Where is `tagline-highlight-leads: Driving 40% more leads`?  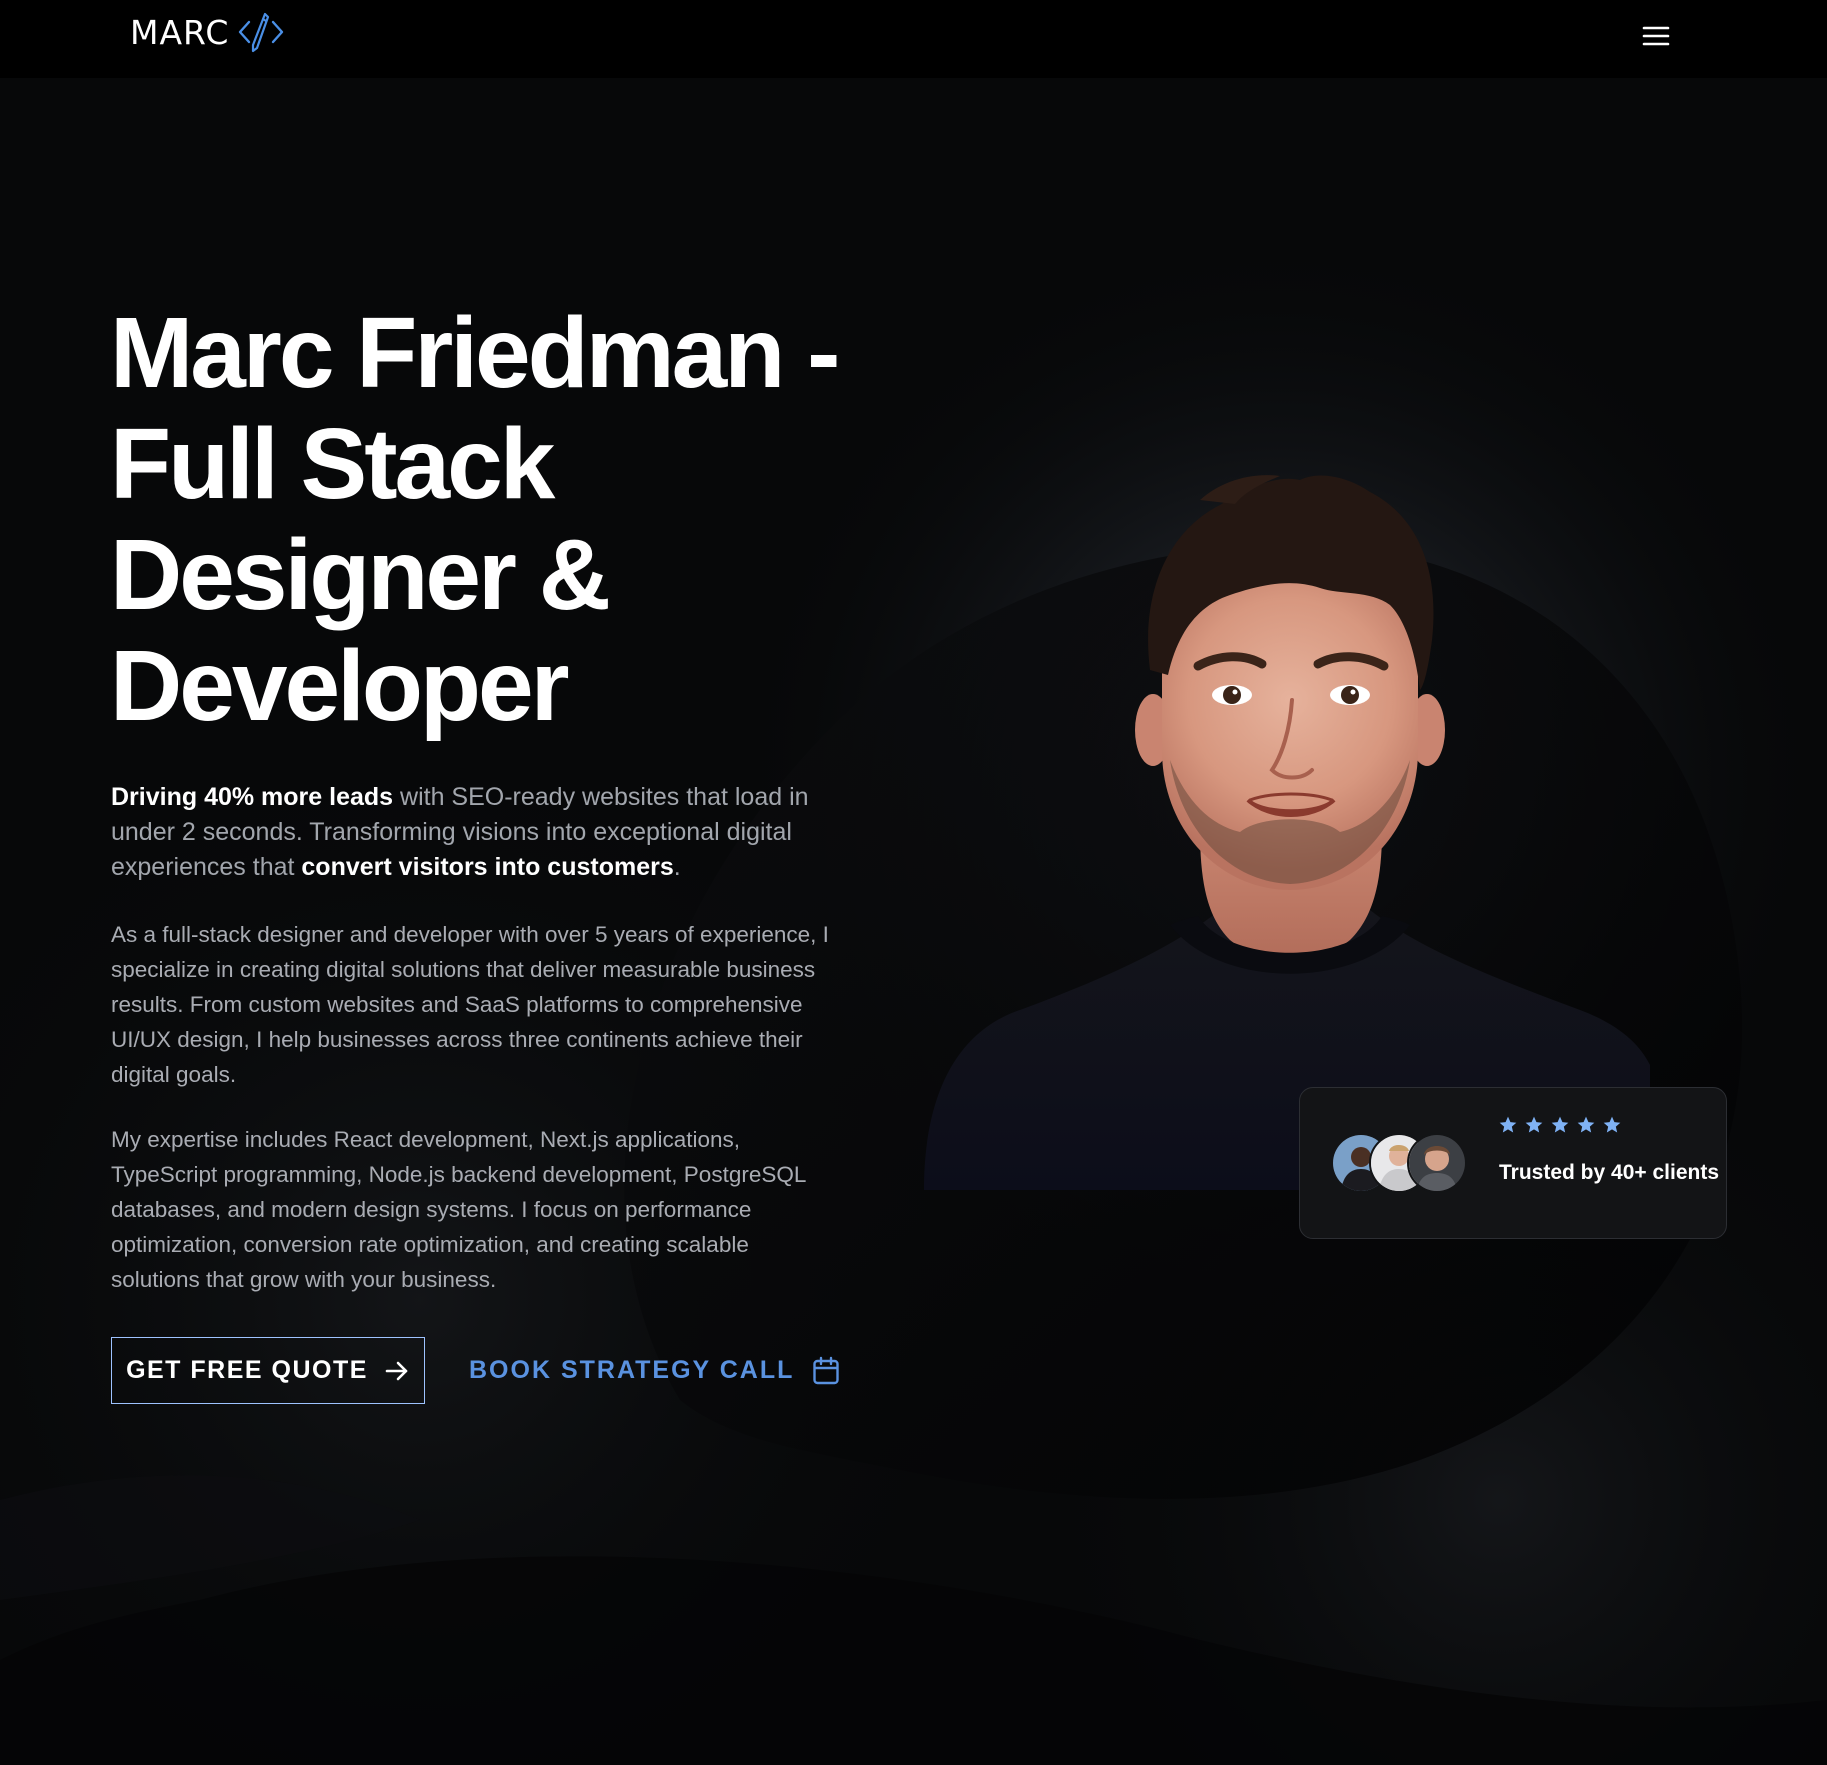 tagline-highlight-leads: Driving 40% more leads is located at coordinates (252, 797).